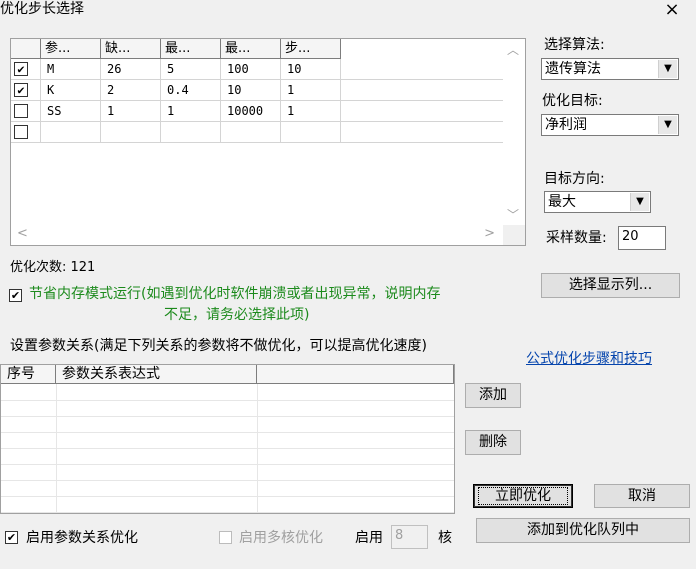 The width and height of the screenshot is (696, 569). I want to click on memory-mode-checkbox: ✔, so click(15, 295).